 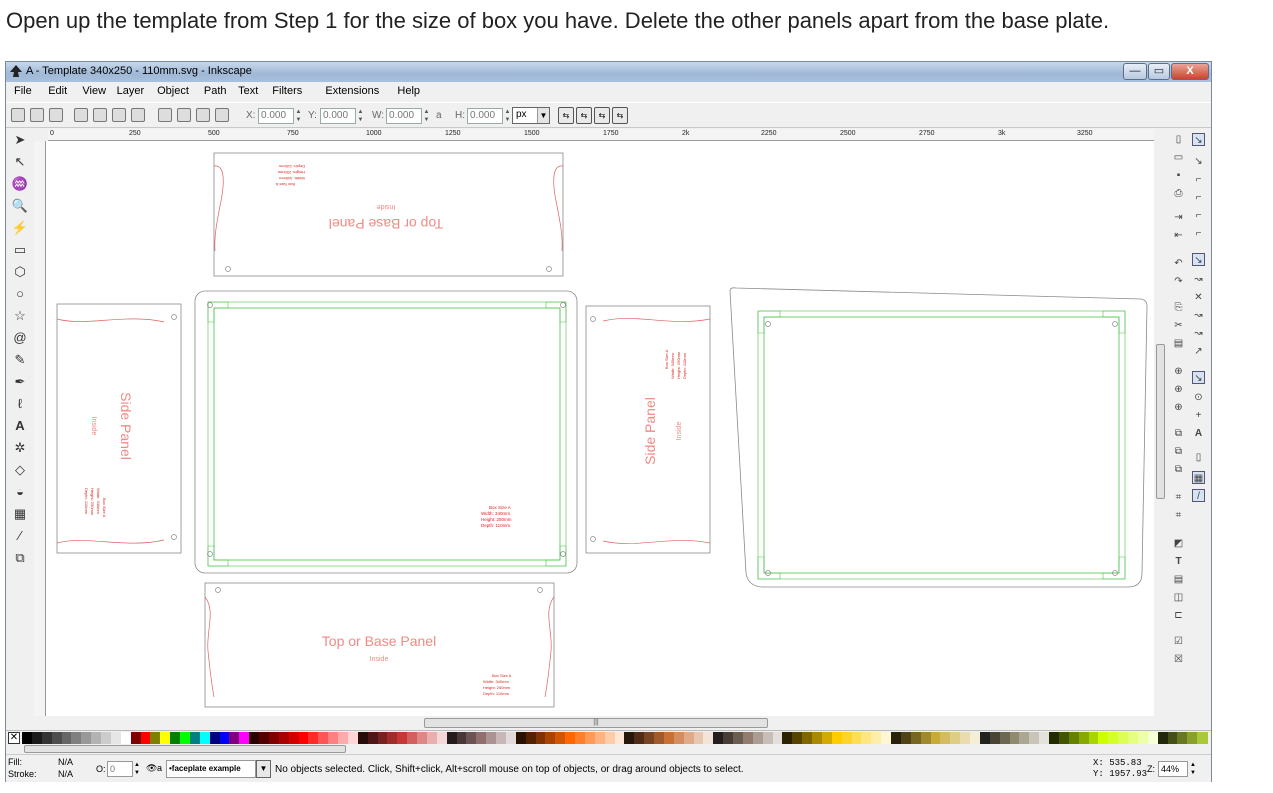 What do you see at coordinates (1198, 315) in the screenshot?
I see `snap-cusp-icon: ↝` at bounding box center [1198, 315].